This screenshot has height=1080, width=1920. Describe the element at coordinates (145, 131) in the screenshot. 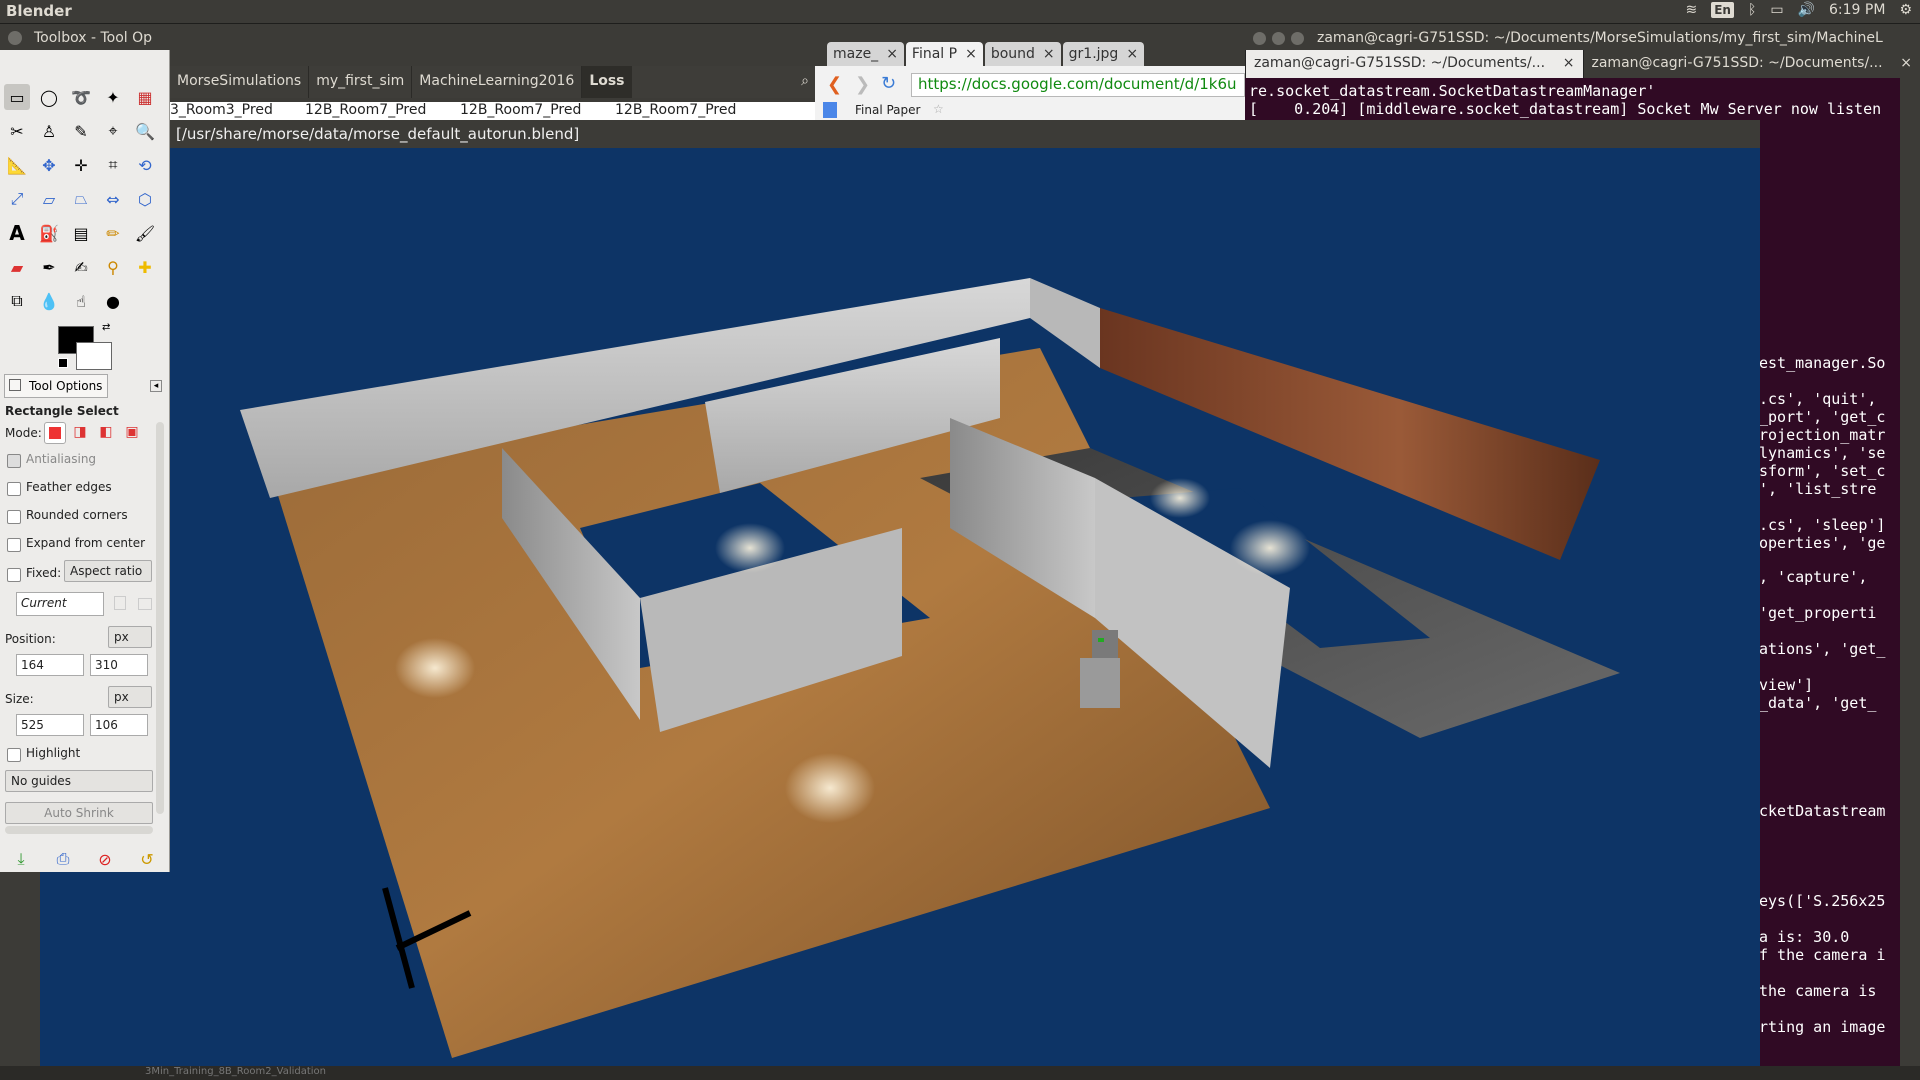

I see `zoom-icon: 🔍` at that location.